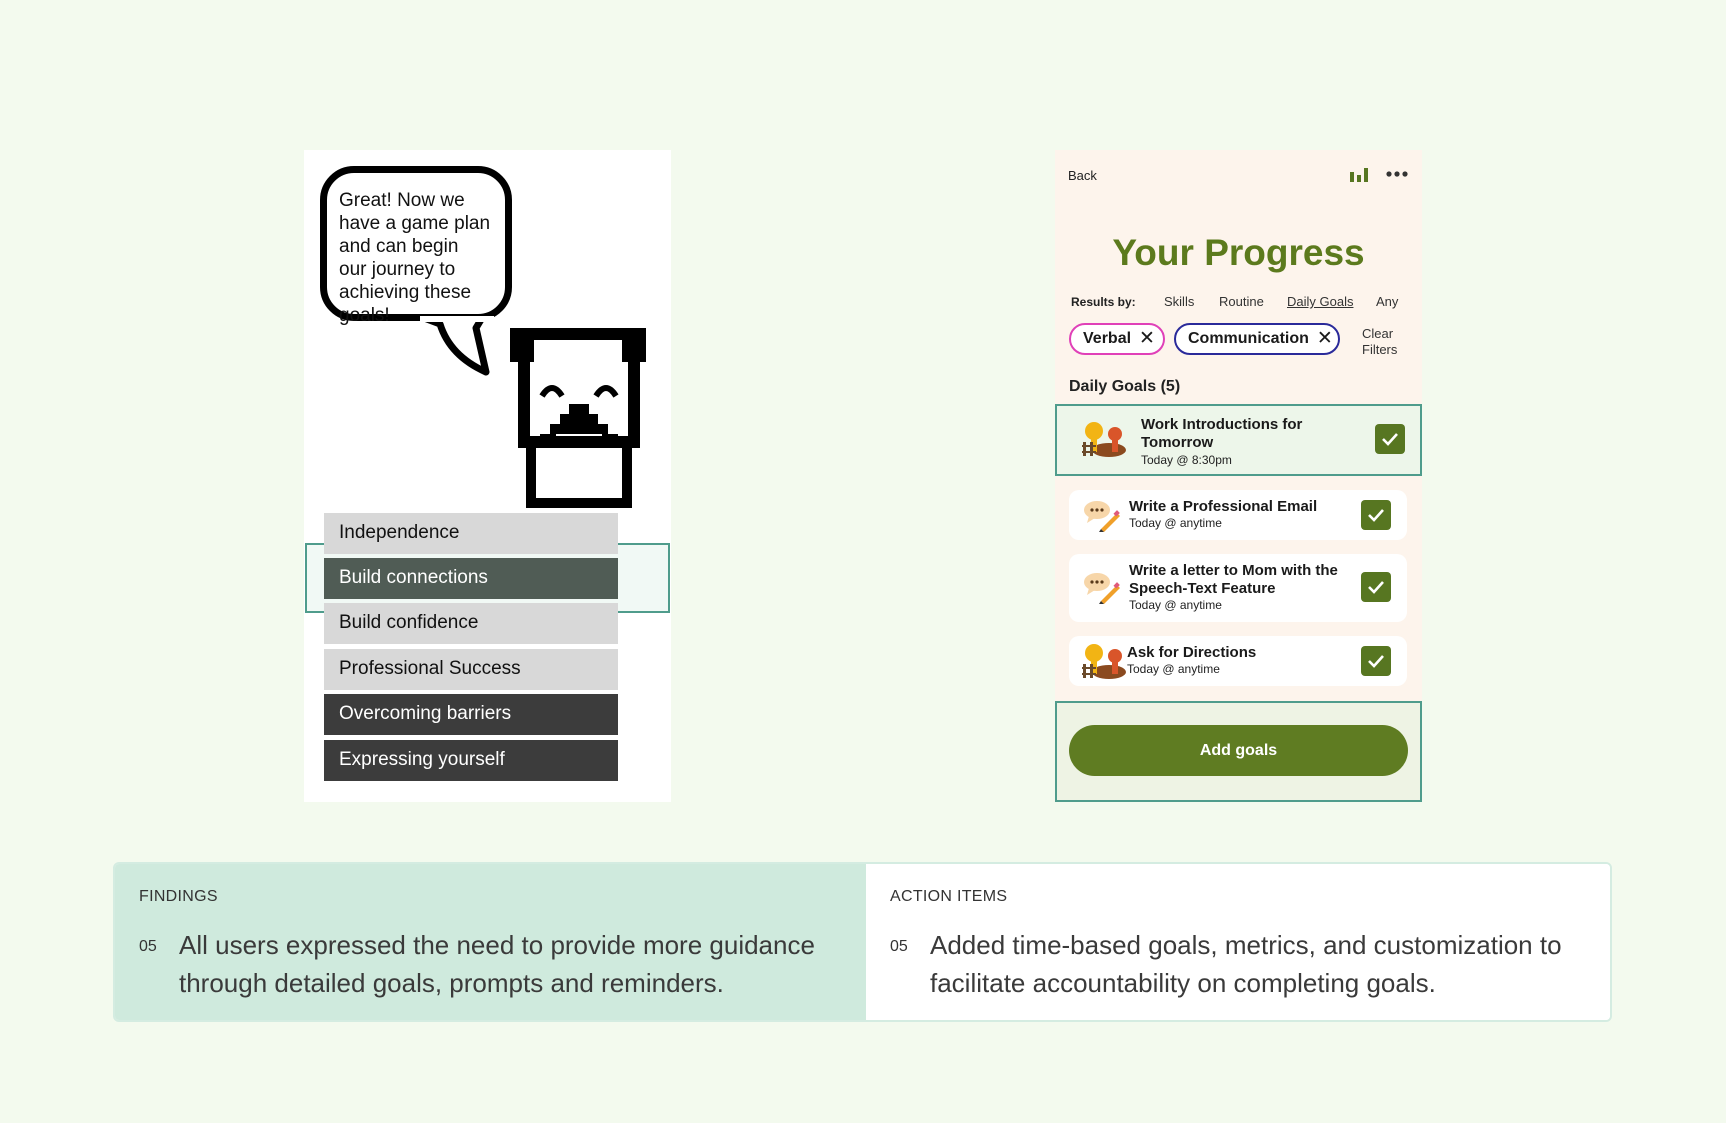 Image resolution: width=1726 pixels, height=1123 pixels. What do you see at coordinates (1186, 460) in the screenshot?
I see `goal-time: Today @ 8:30pm` at bounding box center [1186, 460].